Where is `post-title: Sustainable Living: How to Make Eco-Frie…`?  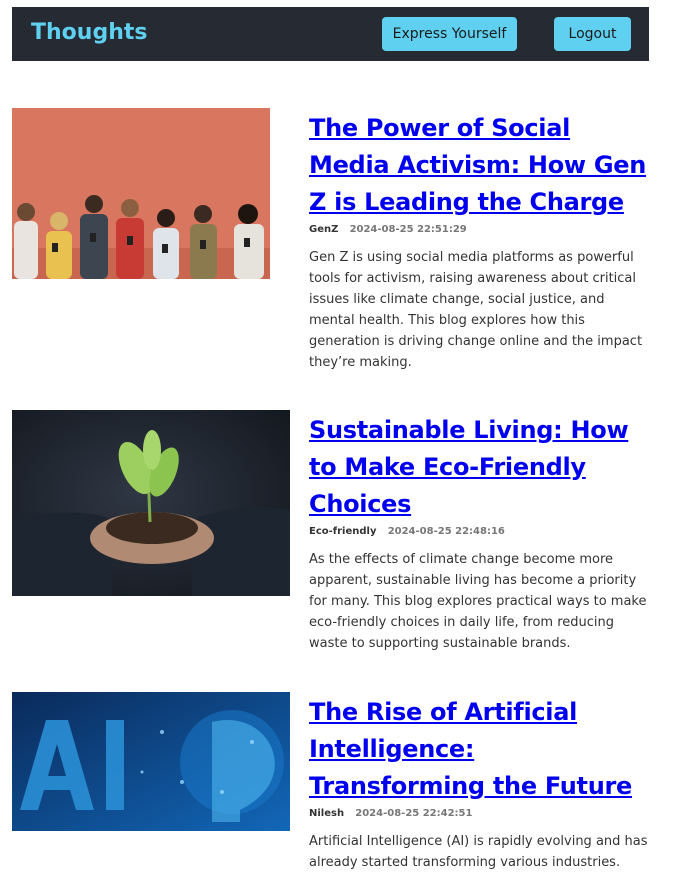 post-title: Sustainable Living: How to Make Eco-Frie… is located at coordinates (481, 467).